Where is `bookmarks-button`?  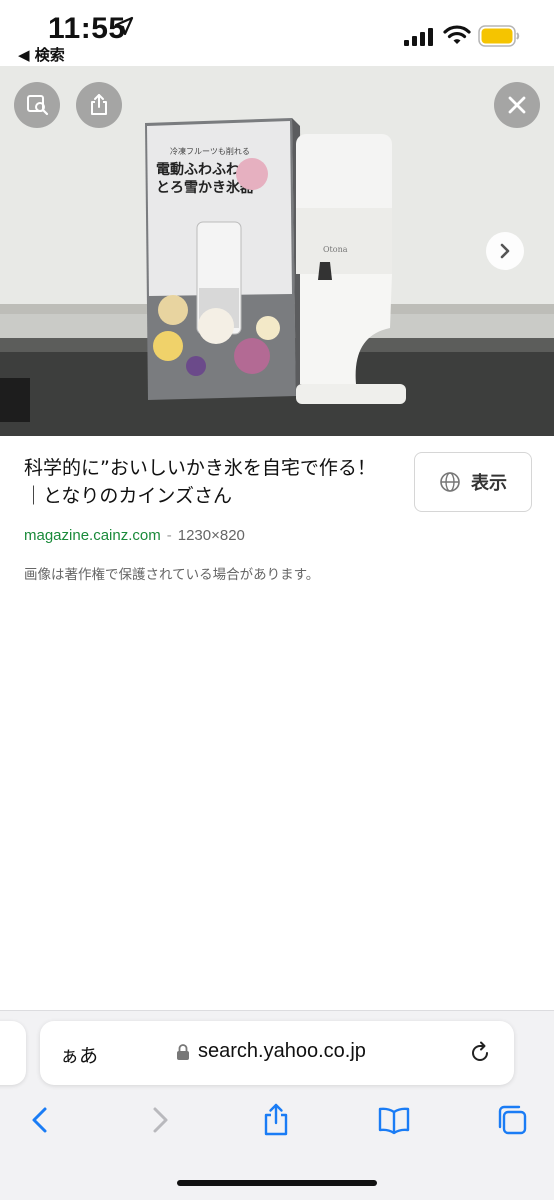 bookmarks-button is located at coordinates (394, 1120).